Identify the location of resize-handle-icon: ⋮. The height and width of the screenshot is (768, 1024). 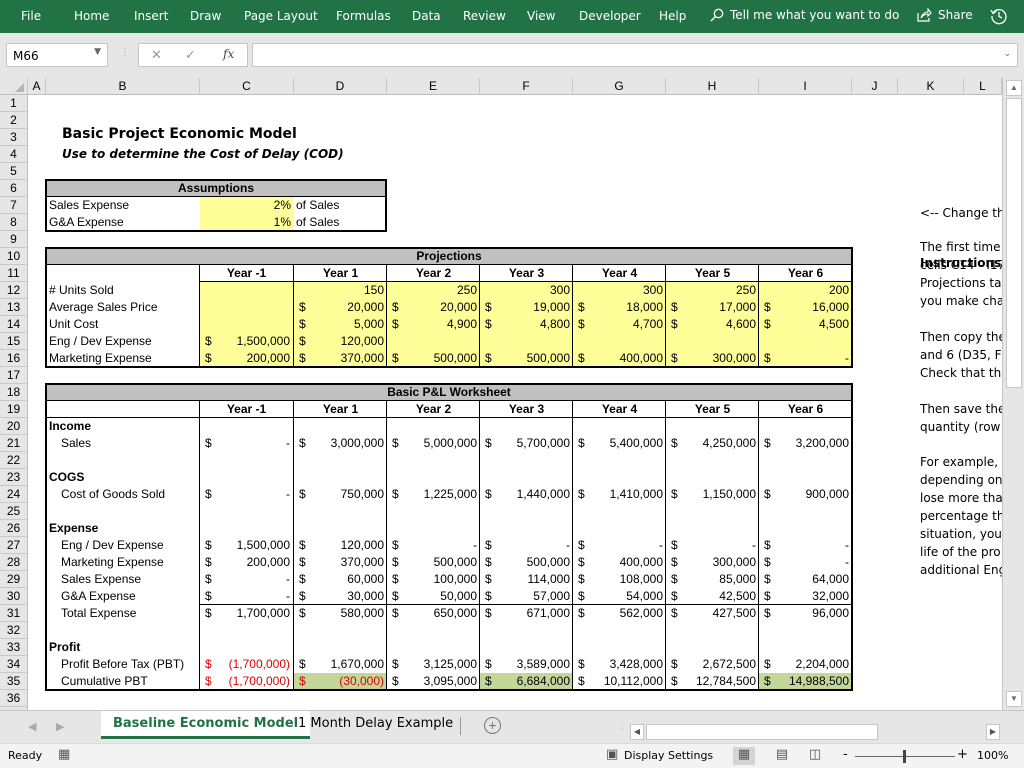
(622, 725).